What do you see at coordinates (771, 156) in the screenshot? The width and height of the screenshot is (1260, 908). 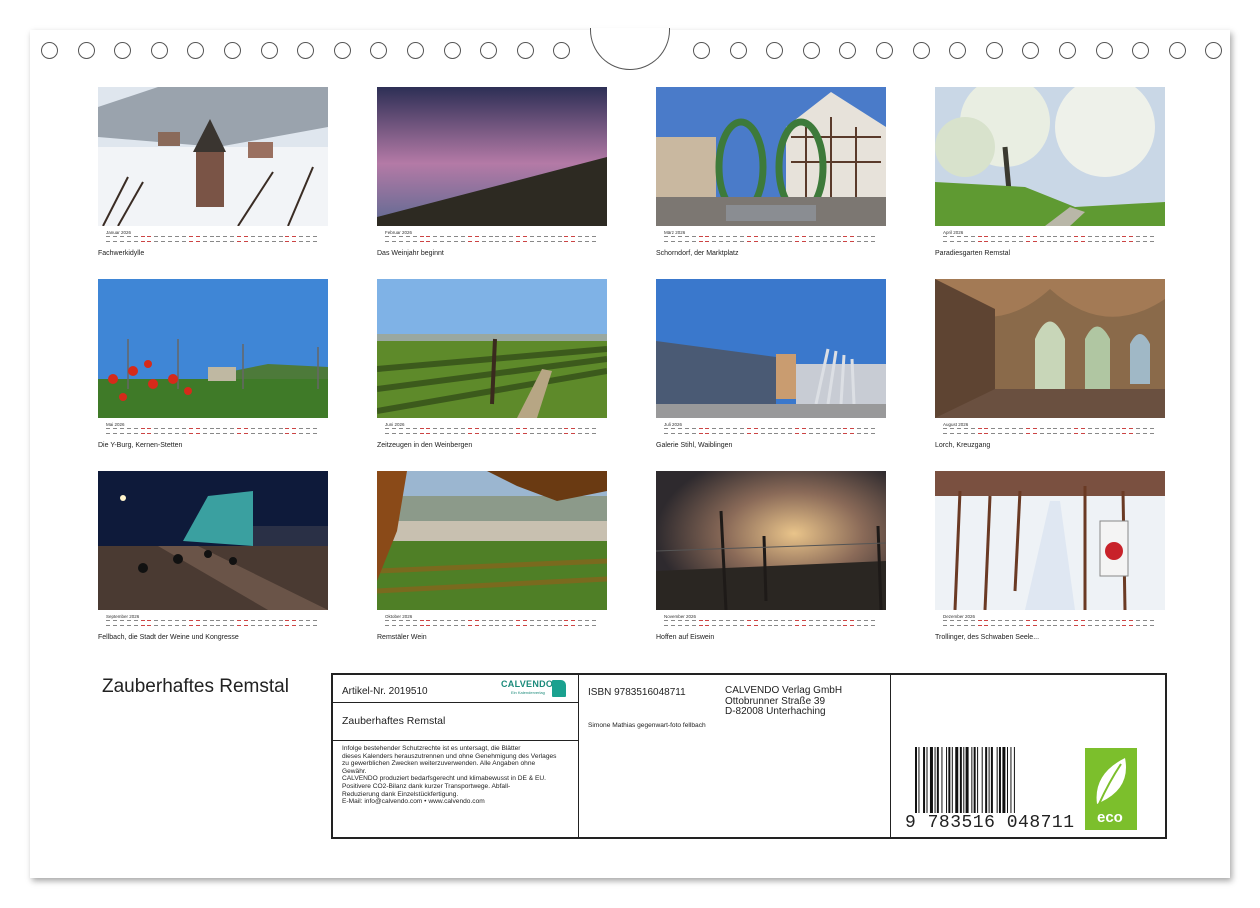 I see `photo-market-square` at bounding box center [771, 156].